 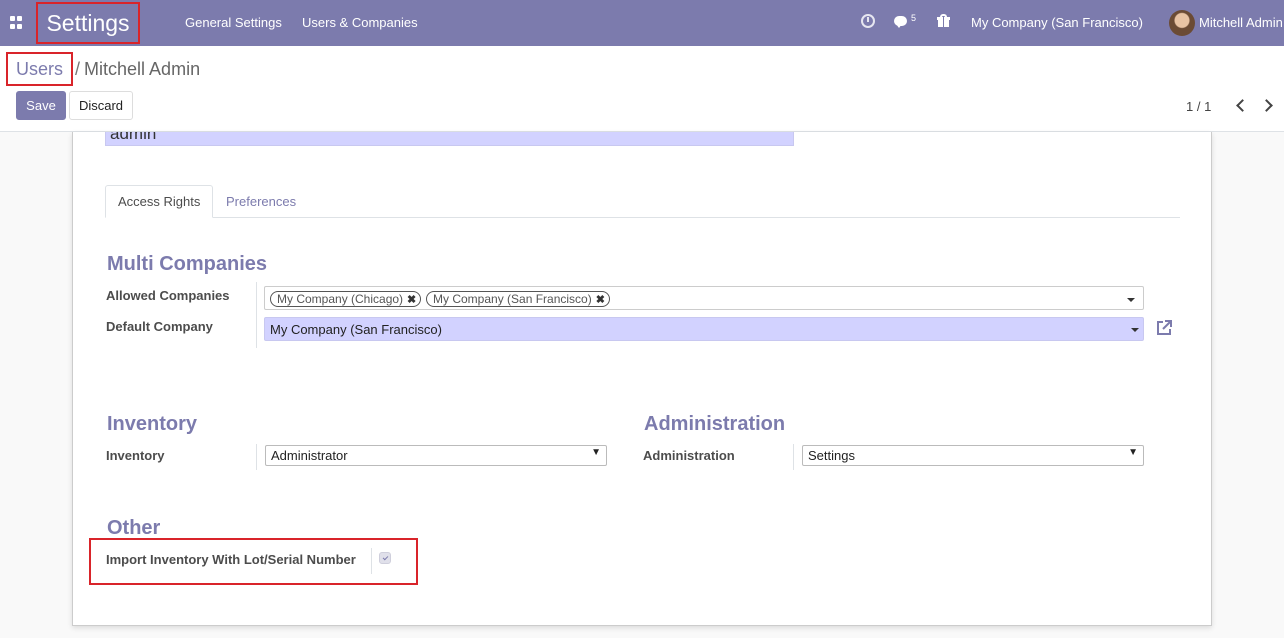 I want to click on company-tag: My Company (San Francisco) ✖, so click(x=518, y=299).